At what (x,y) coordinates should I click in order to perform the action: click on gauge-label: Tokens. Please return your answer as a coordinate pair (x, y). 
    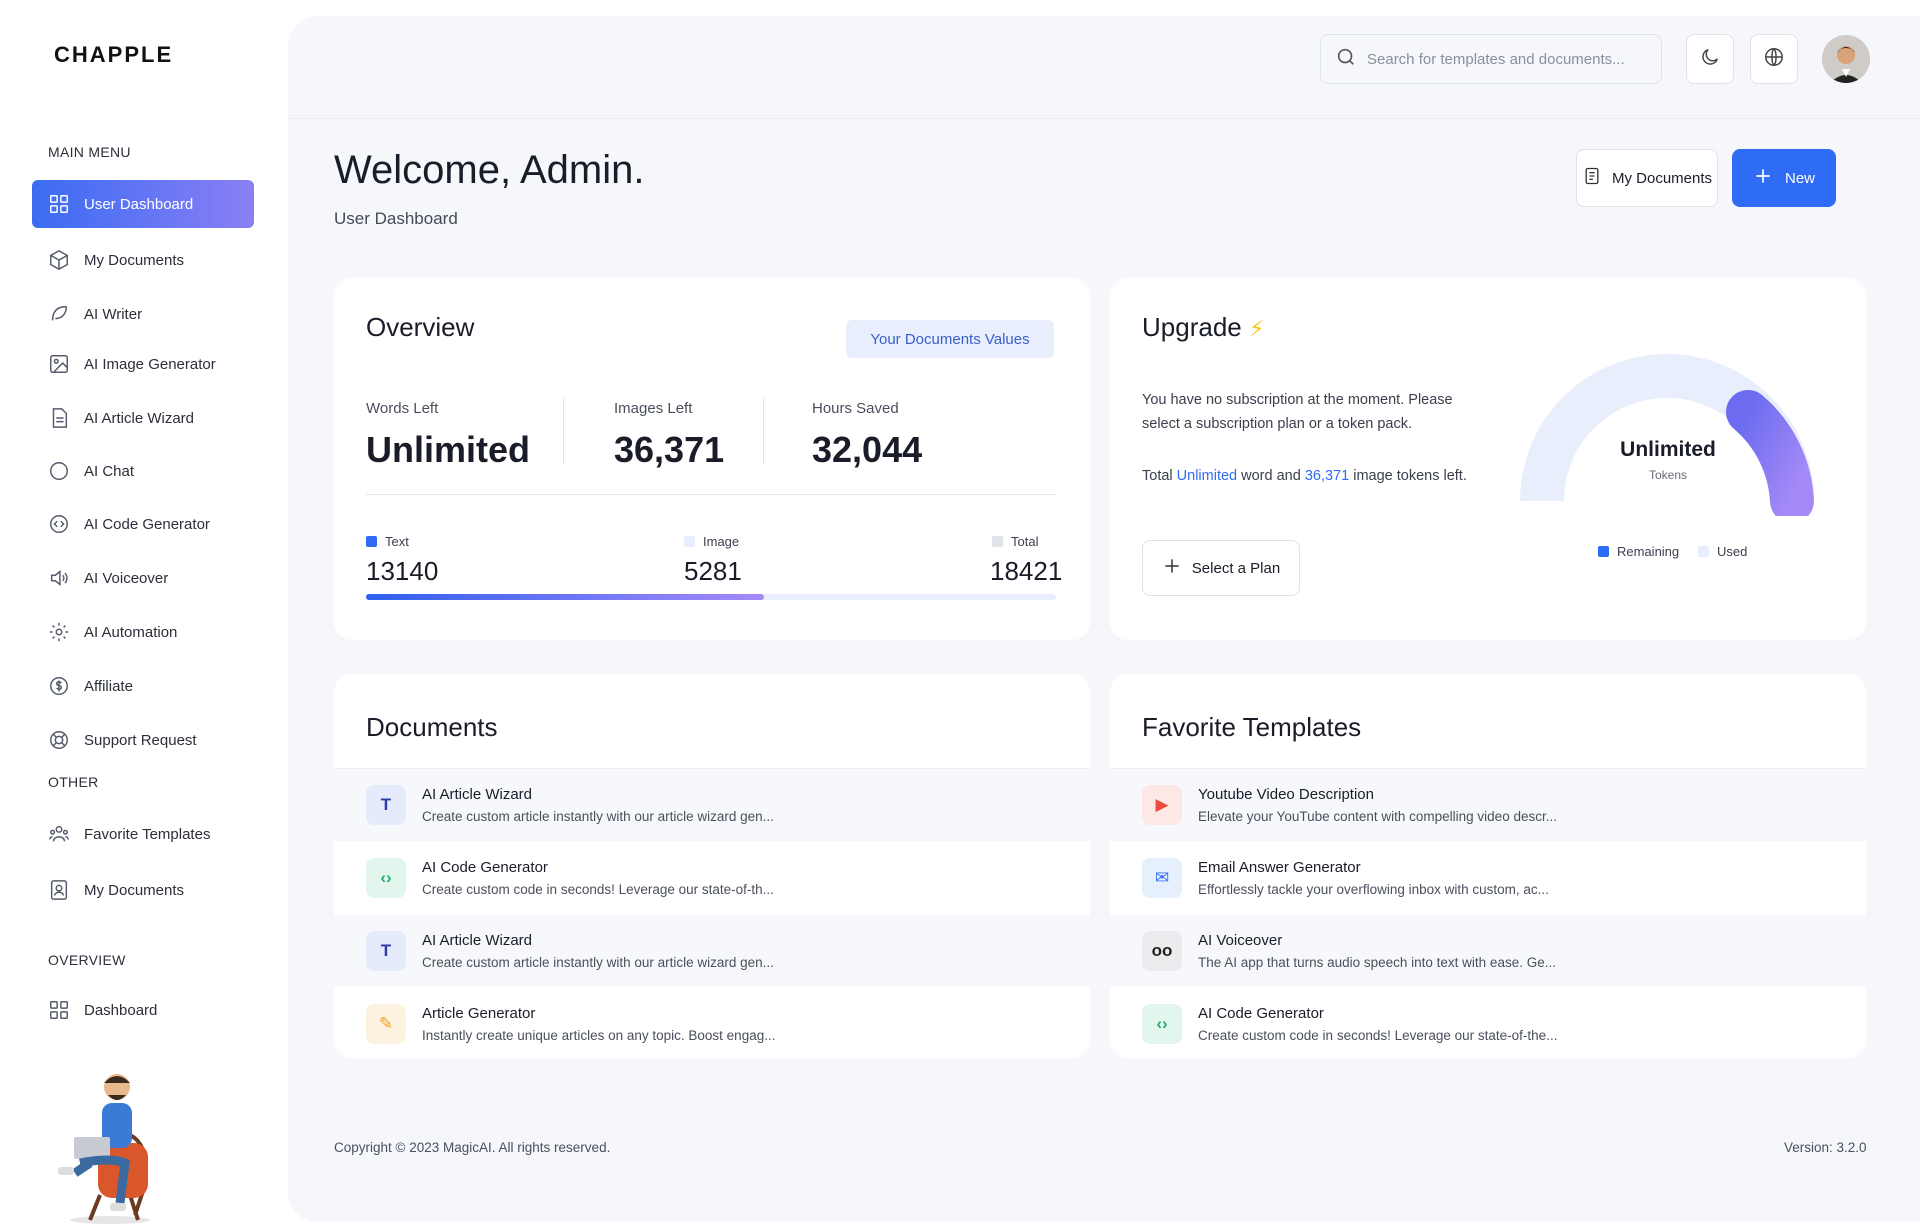
    Looking at the image, I should click on (1668, 475).